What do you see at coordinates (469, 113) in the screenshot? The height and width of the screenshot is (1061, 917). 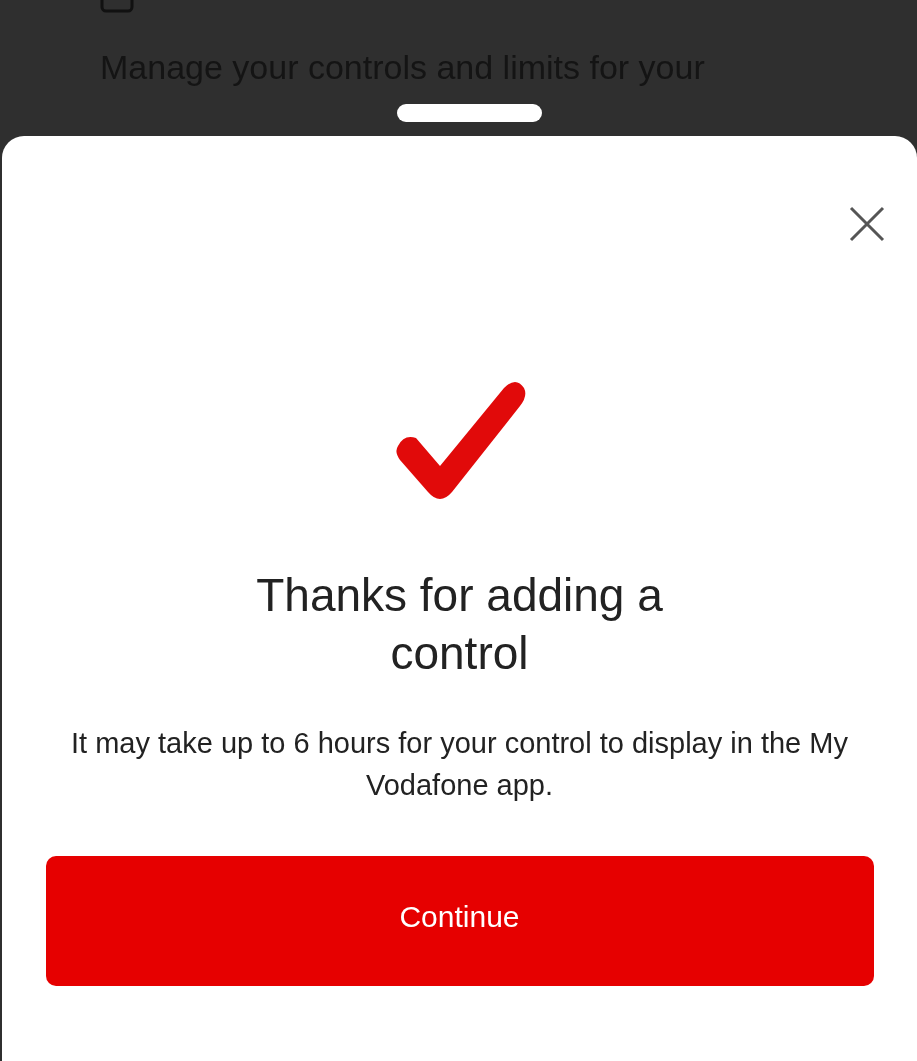 I see `drag-handle` at bounding box center [469, 113].